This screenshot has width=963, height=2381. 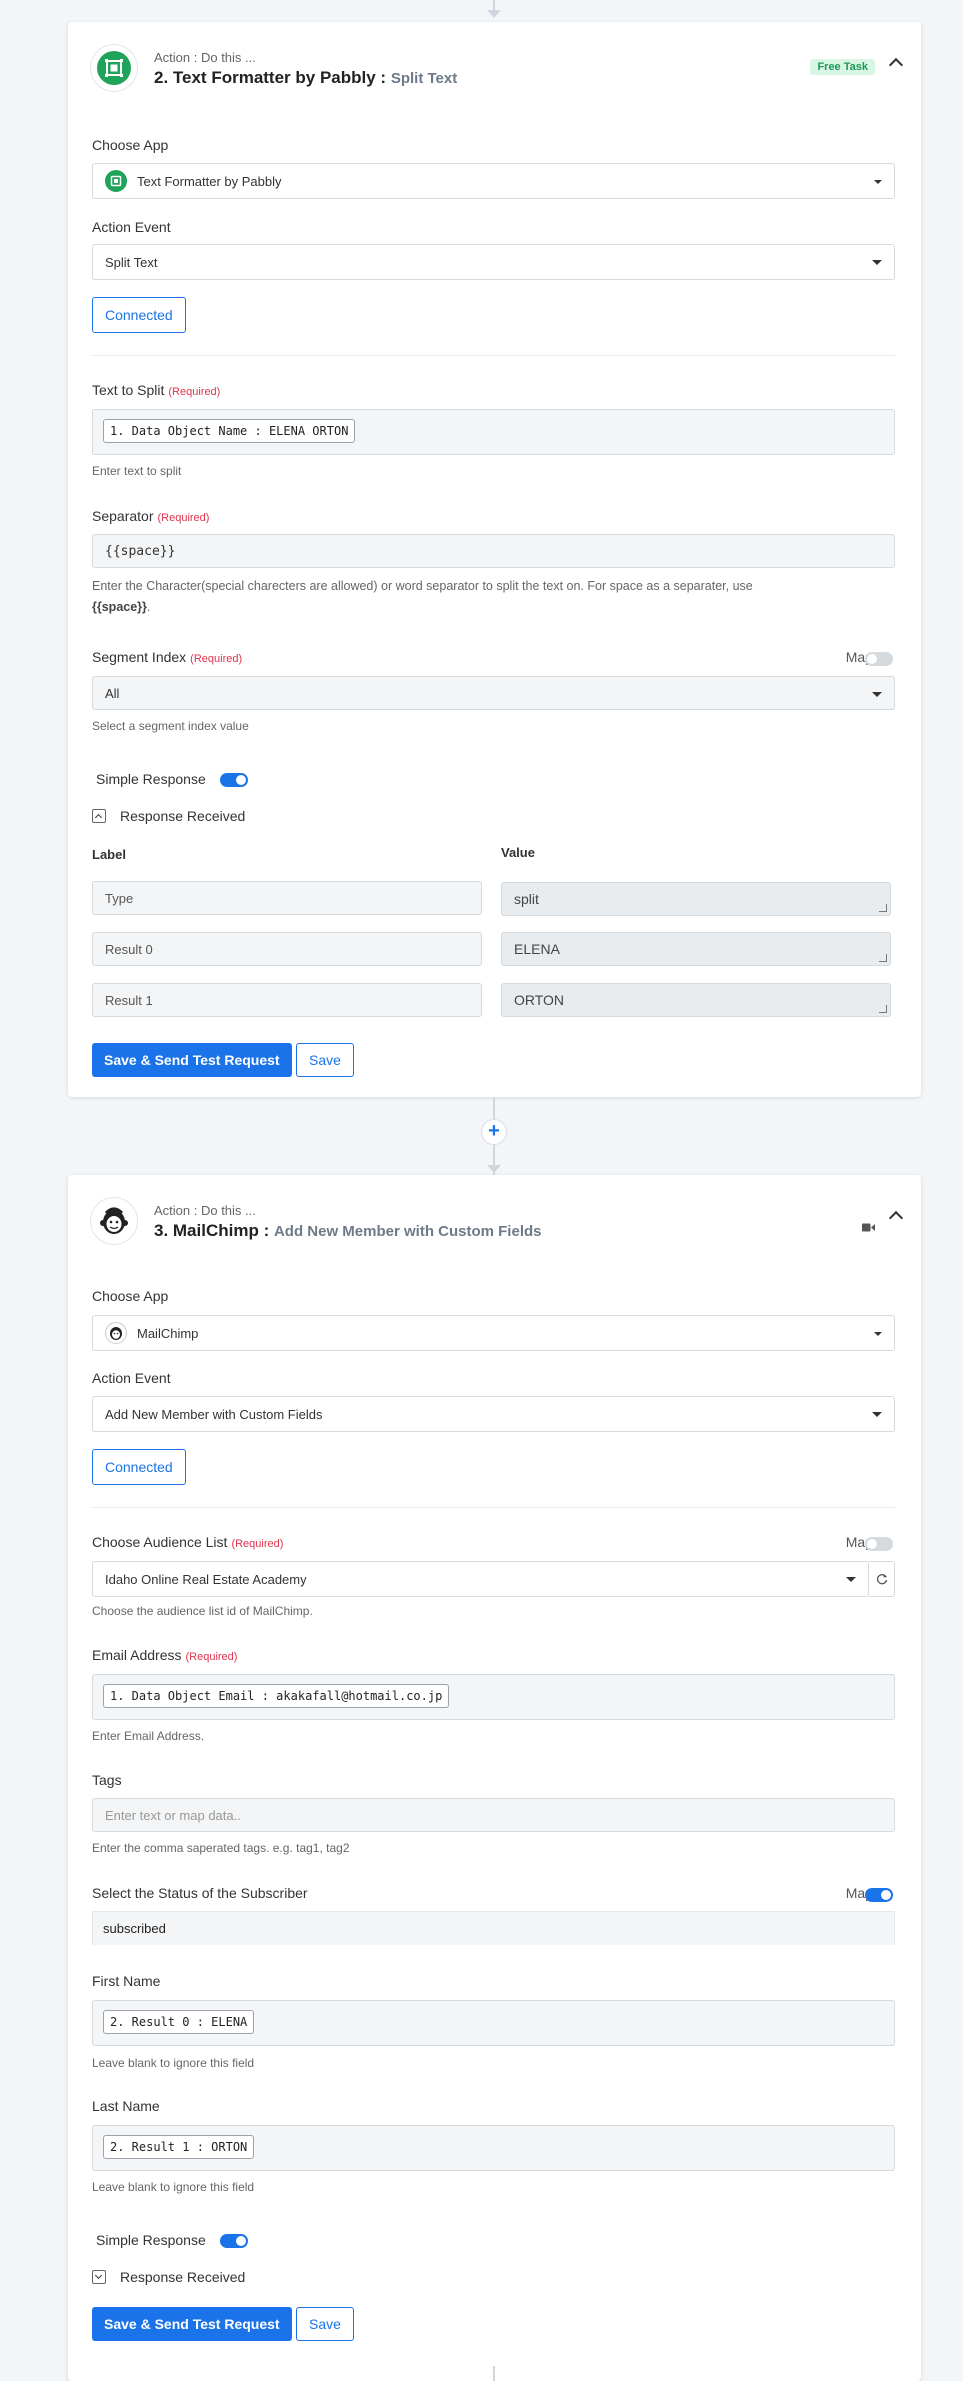 I want to click on text-to-split-label-text: Text to Split, so click(x=128, y=390).